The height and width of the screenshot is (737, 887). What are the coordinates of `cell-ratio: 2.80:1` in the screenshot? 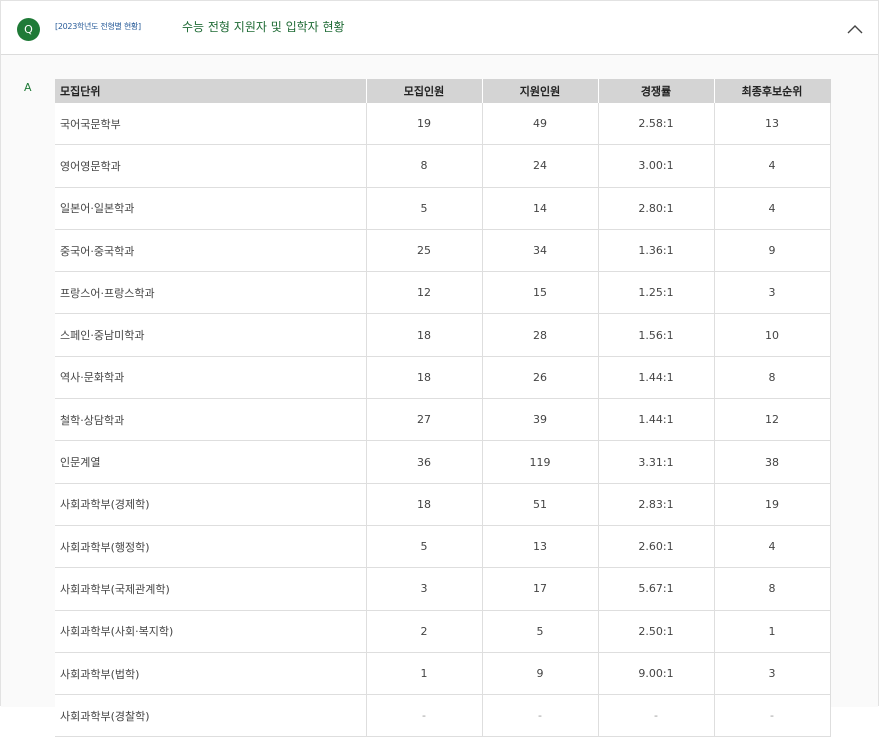 It's located at (656, 208).